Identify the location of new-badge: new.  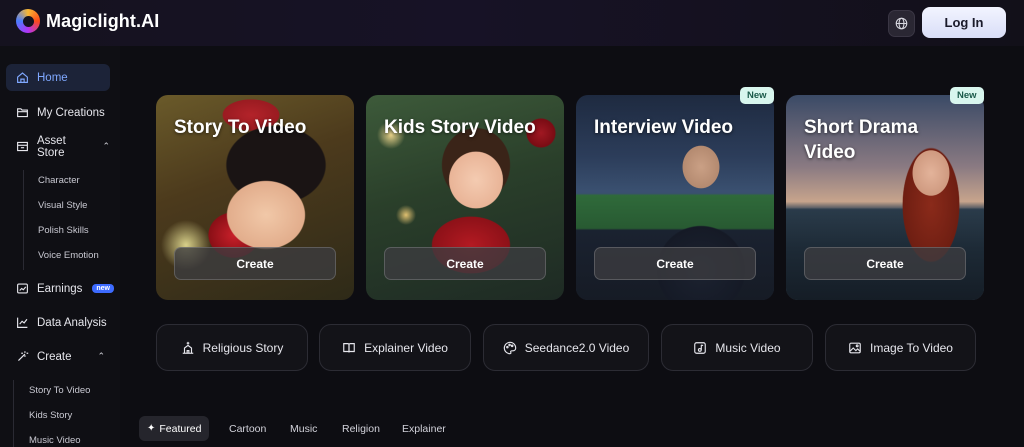
(103, 288).